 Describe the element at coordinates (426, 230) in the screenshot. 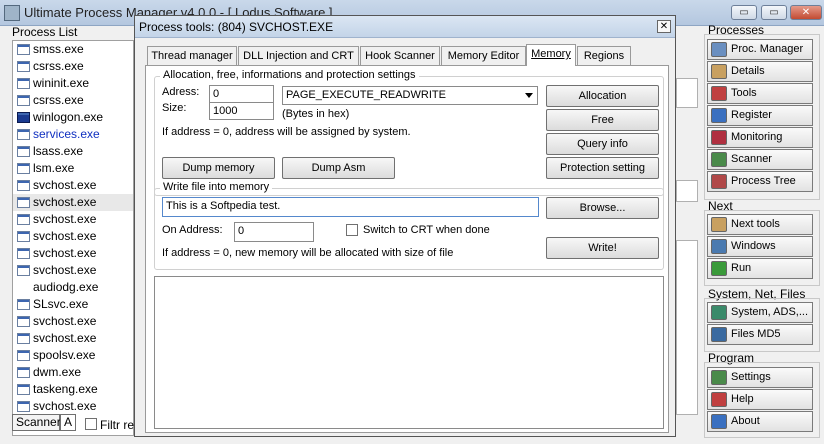

I see `switch-crt-label: Switch to CRT when done` at that location.